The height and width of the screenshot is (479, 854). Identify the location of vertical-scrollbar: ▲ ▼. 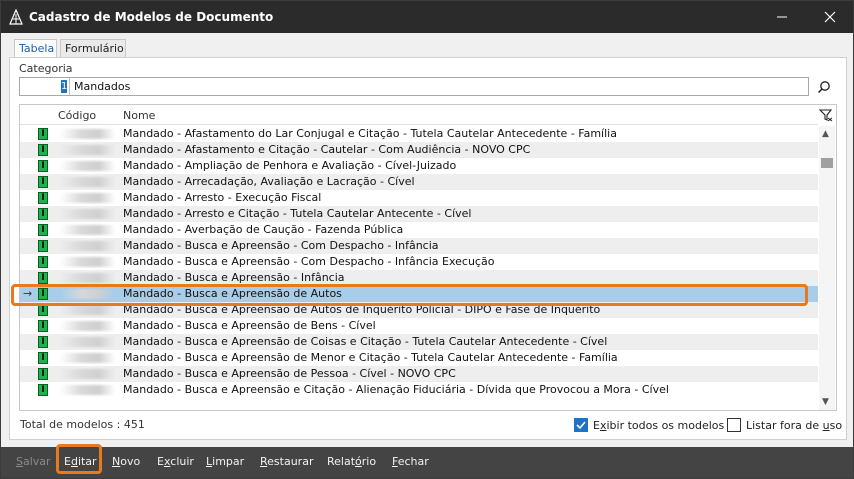
(827, 268).